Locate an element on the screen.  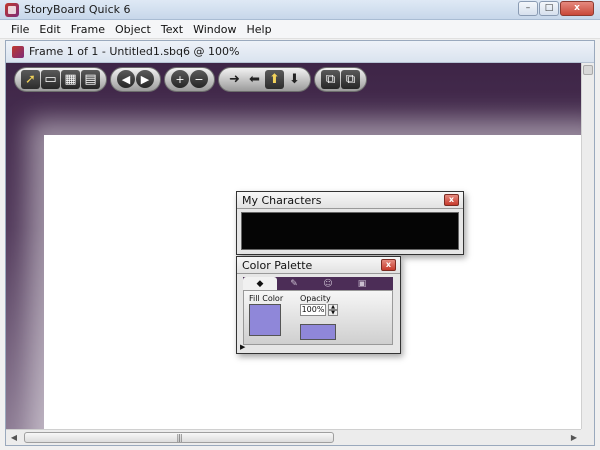
my-characters-titlebar: My Characters x is located at coordinates (350, 200).